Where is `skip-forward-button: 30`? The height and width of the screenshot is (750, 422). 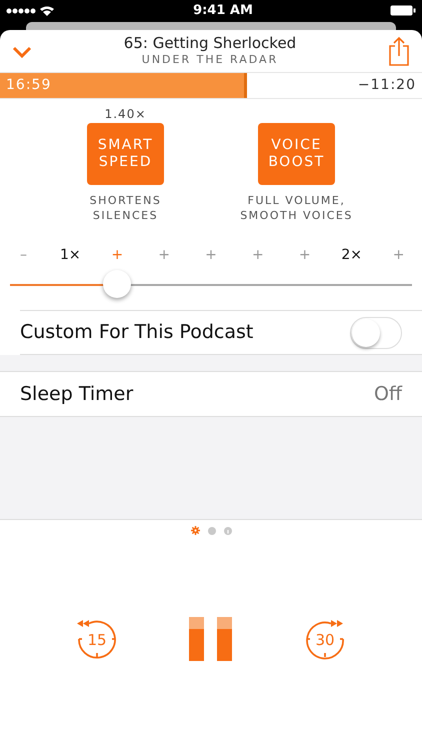 skip-forward-button: 30 is located at coordinates (325, 639).